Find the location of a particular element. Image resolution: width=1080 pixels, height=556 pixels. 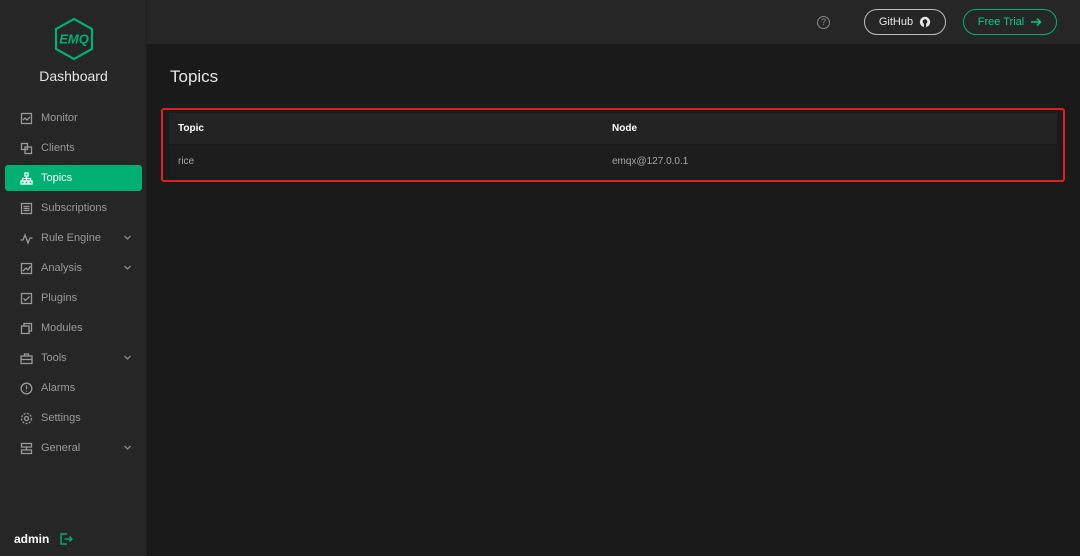

sidebar-item-label: Plugins is located at coordinates (59, 298).